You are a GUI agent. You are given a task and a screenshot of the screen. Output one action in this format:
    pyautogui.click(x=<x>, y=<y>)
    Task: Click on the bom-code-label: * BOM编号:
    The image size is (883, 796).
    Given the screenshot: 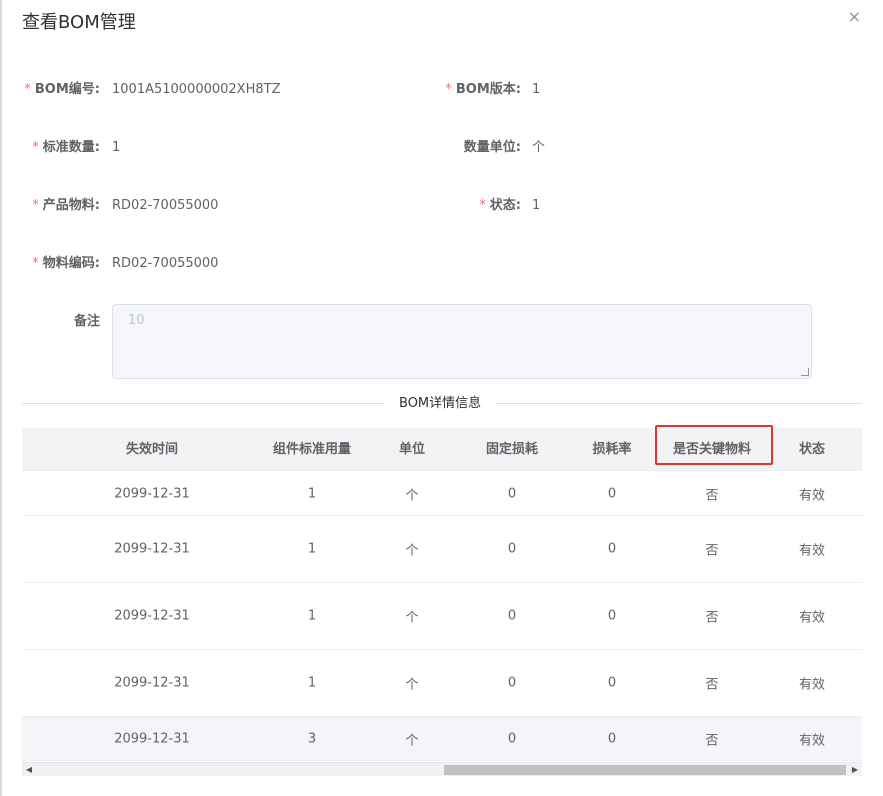 What is the action you would take?
    pyautogui.click(x=62, y=89)
    